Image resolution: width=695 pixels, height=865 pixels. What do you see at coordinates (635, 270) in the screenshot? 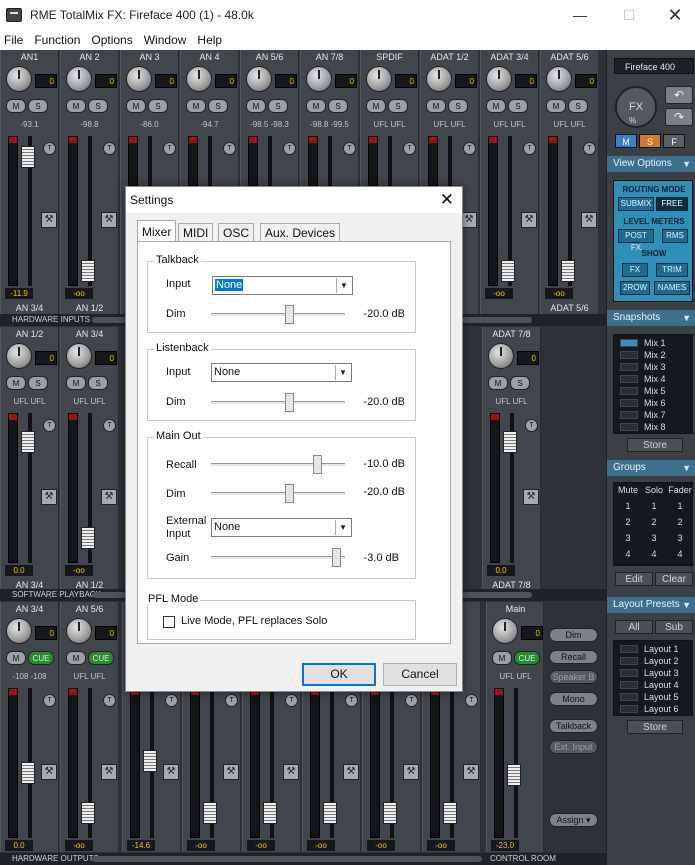
I see `show-fx-button: FX` at bounding box center [635, 270].